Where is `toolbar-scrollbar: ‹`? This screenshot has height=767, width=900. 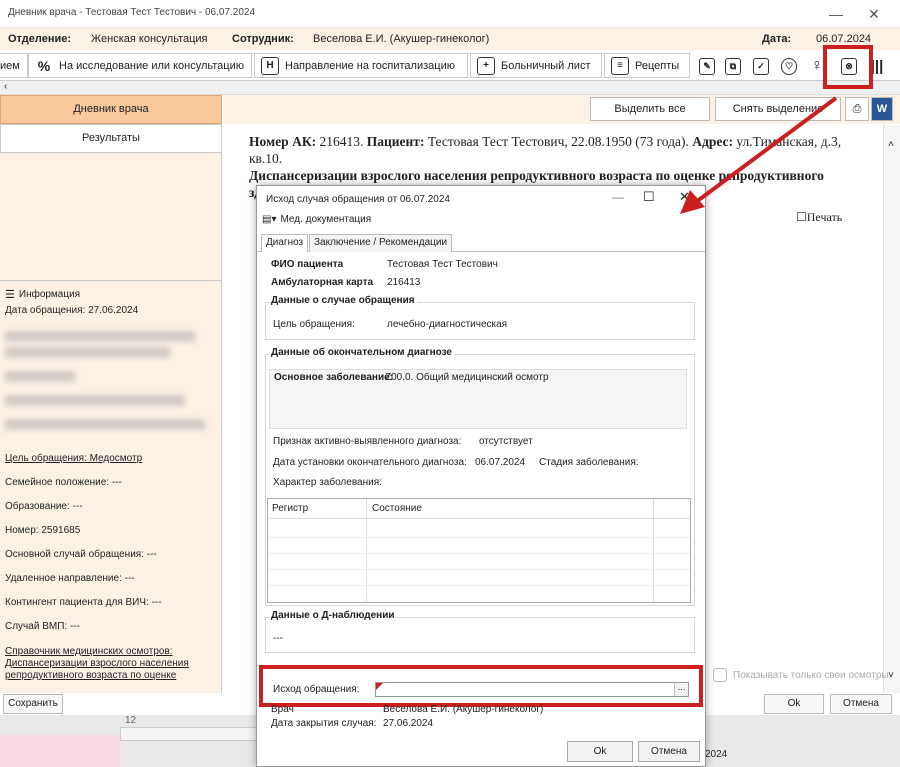 toolbar-scrollbar: ‹ is located at coordinates (450, 88).